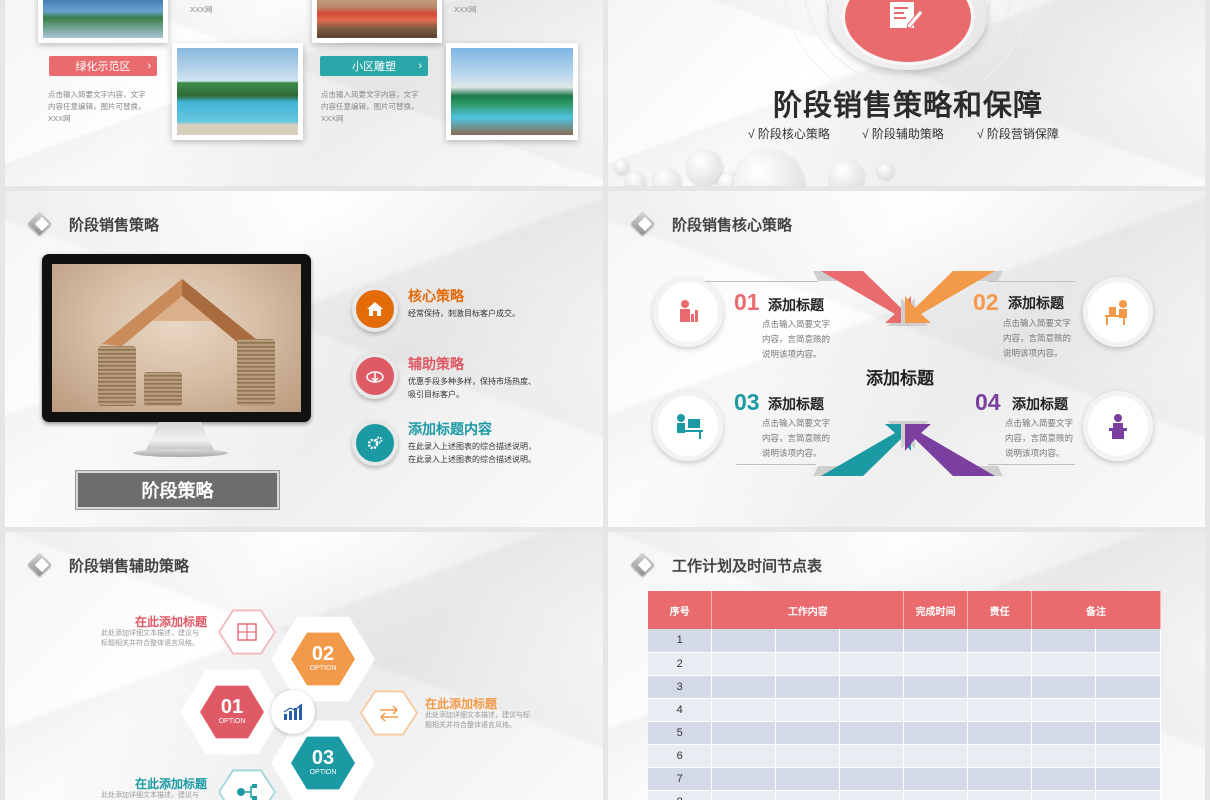  What do you see at coordinates (886, 171) in the screenshot?
I see `decor-bubble` at bounding box center [886, 171].